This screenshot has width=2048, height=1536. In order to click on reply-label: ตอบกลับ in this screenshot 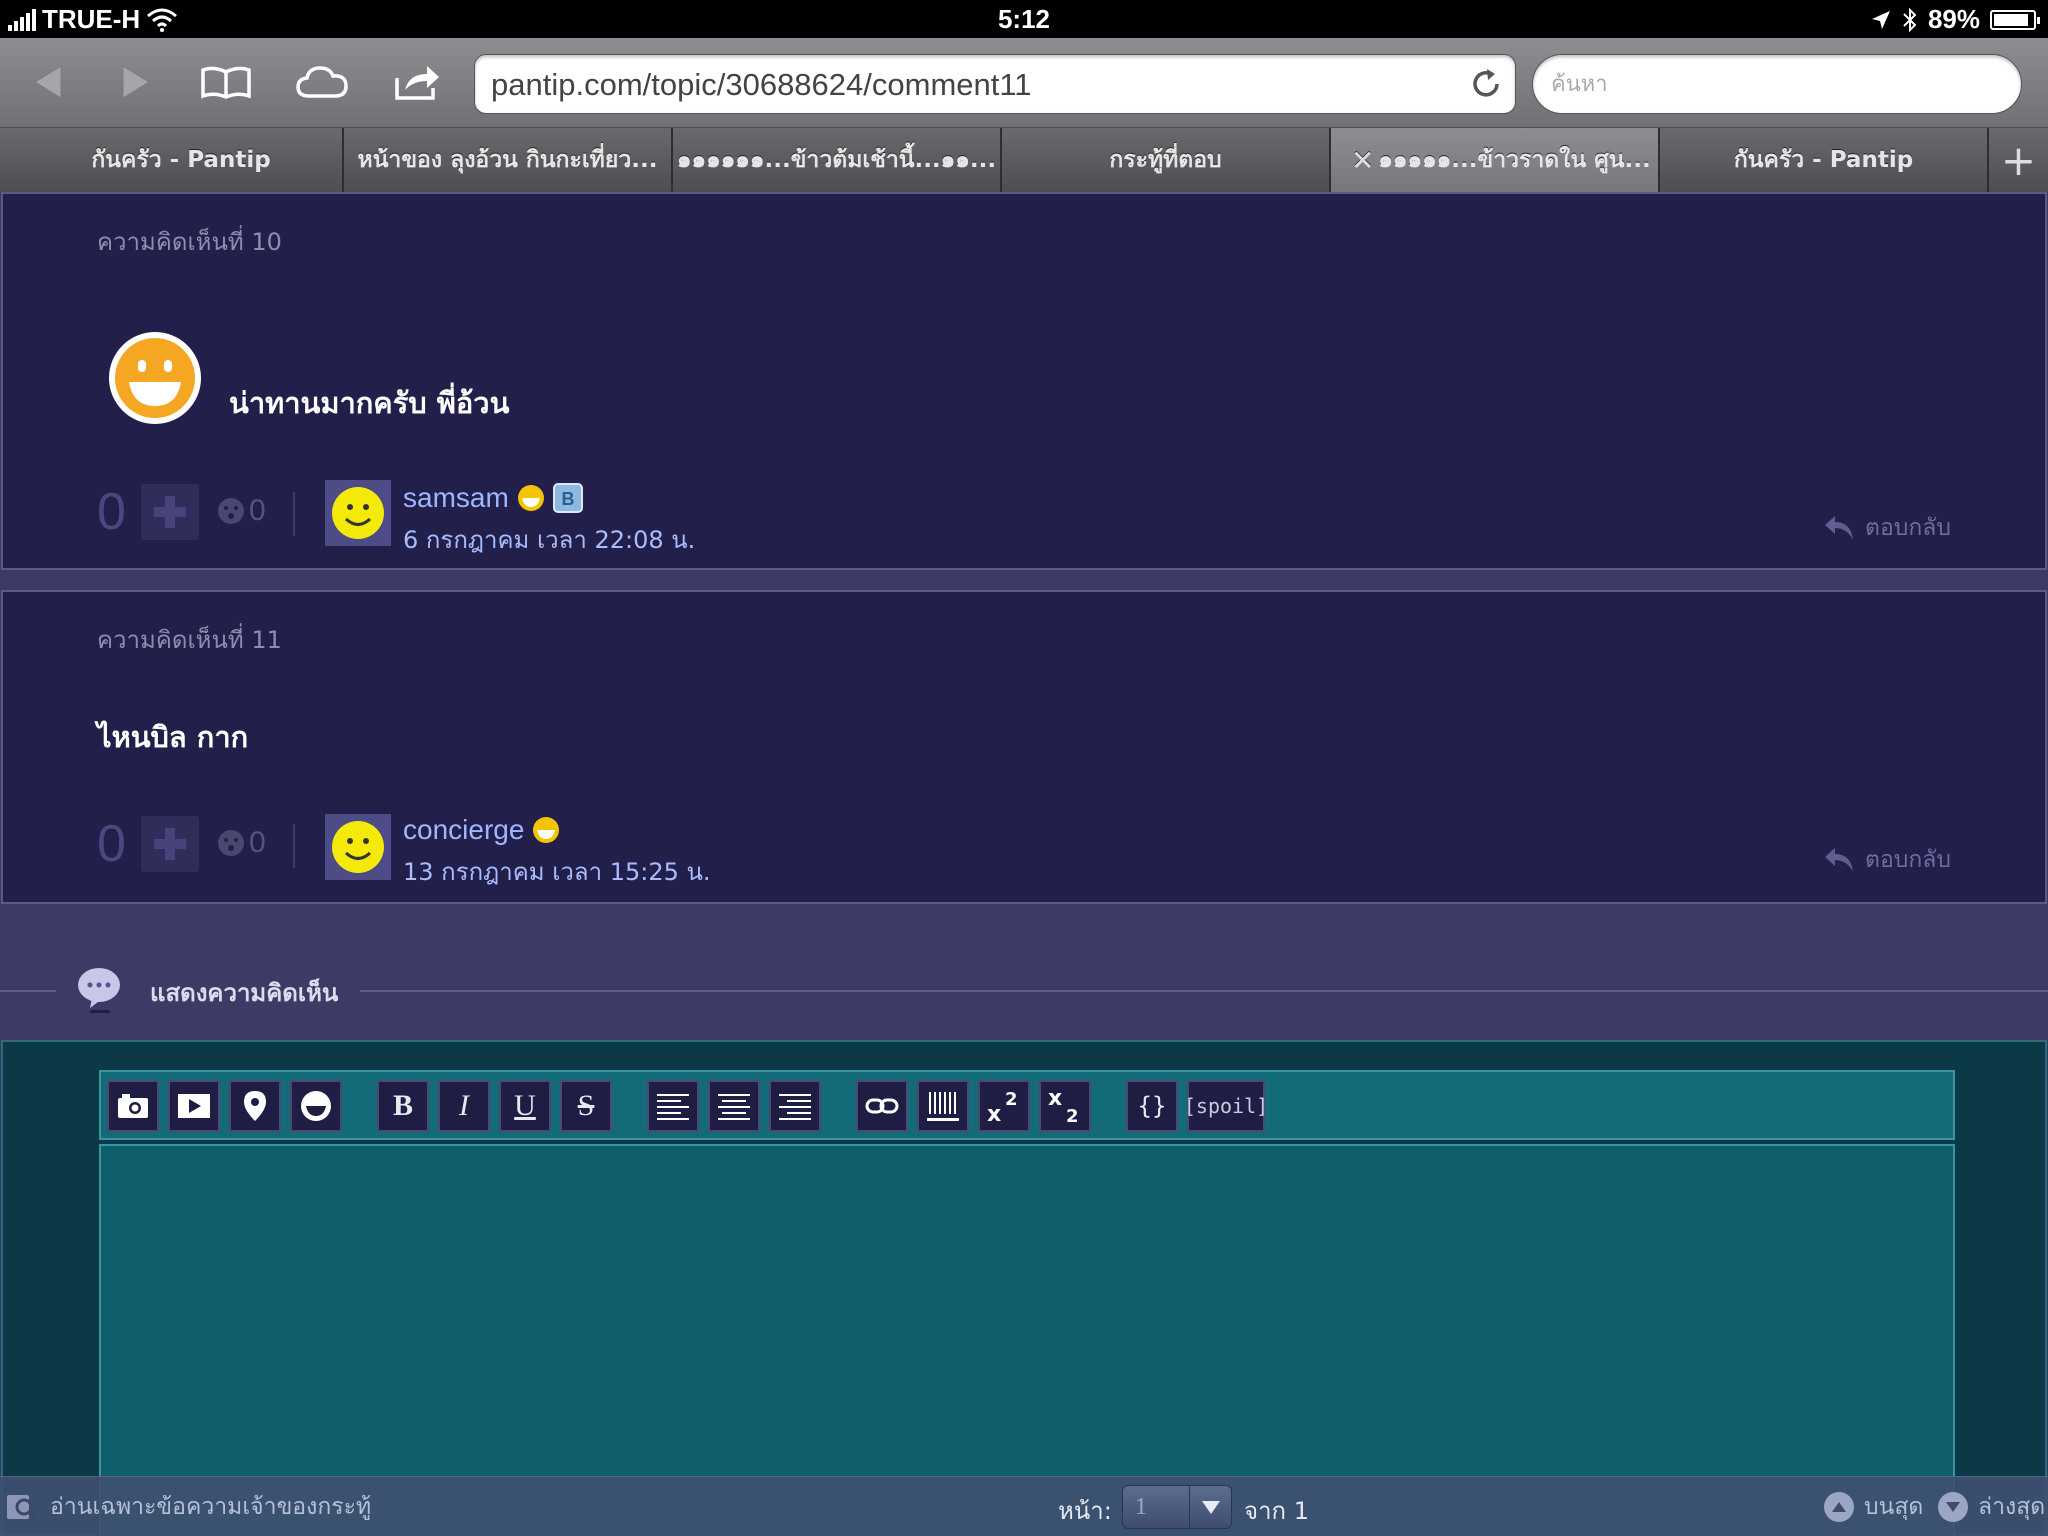, I will do `click(1908, 528)`.